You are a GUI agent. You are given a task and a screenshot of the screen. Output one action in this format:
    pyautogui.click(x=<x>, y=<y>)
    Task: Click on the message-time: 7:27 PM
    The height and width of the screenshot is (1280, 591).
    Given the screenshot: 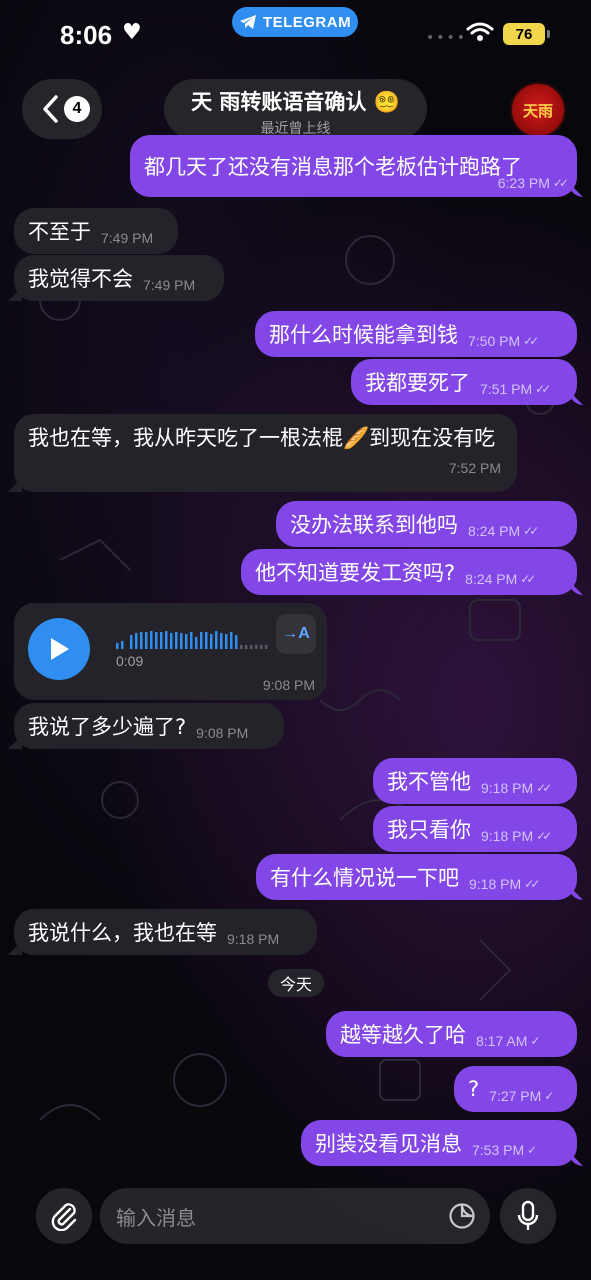 What is the action you would take?
    pyautogui.click(x=515, y=1096)
    